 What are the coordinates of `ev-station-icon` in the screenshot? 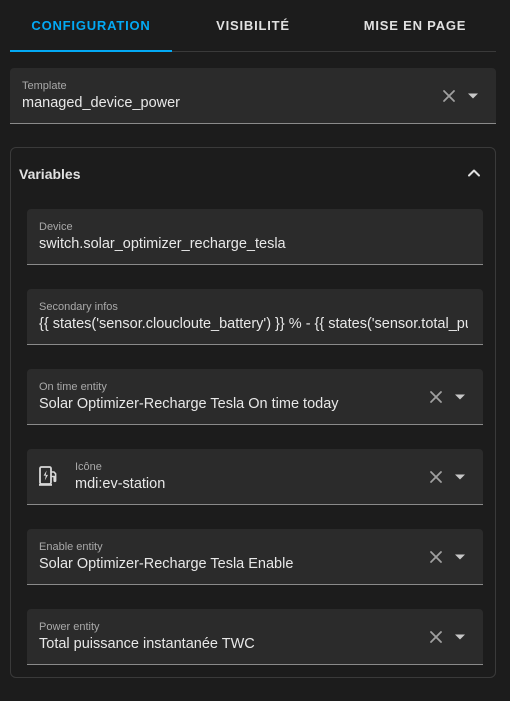 It's located at (49, 476).